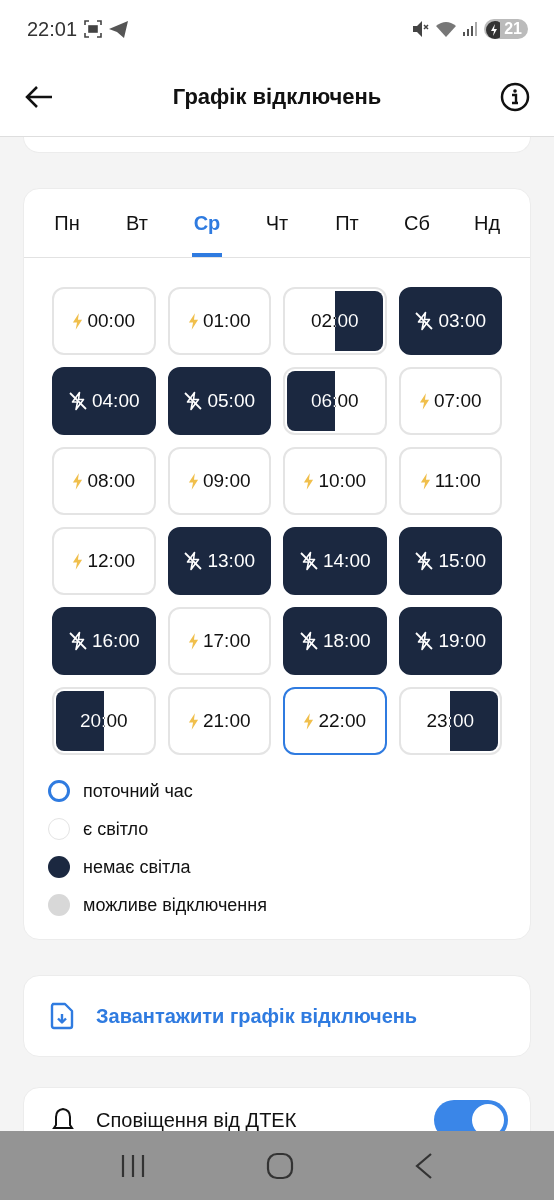  What do you see at coordinates (226, 481) in the screenshot?
I see `hour-time: 09:00` at bounding box center [226, 481].